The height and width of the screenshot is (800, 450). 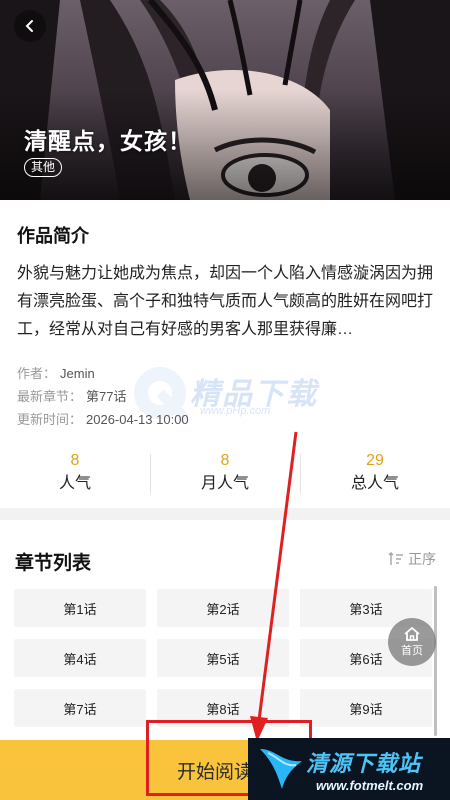 What do you see at coordinates (364, 763) in the screenshot?
I see `corner-logo-brand: 清源下载站` at bounding box center [364, 763].